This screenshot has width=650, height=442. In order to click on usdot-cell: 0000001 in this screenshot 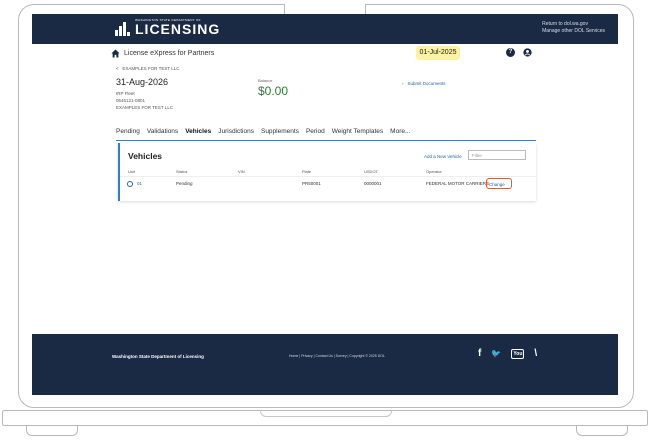, I will do `click(373, 183)`.